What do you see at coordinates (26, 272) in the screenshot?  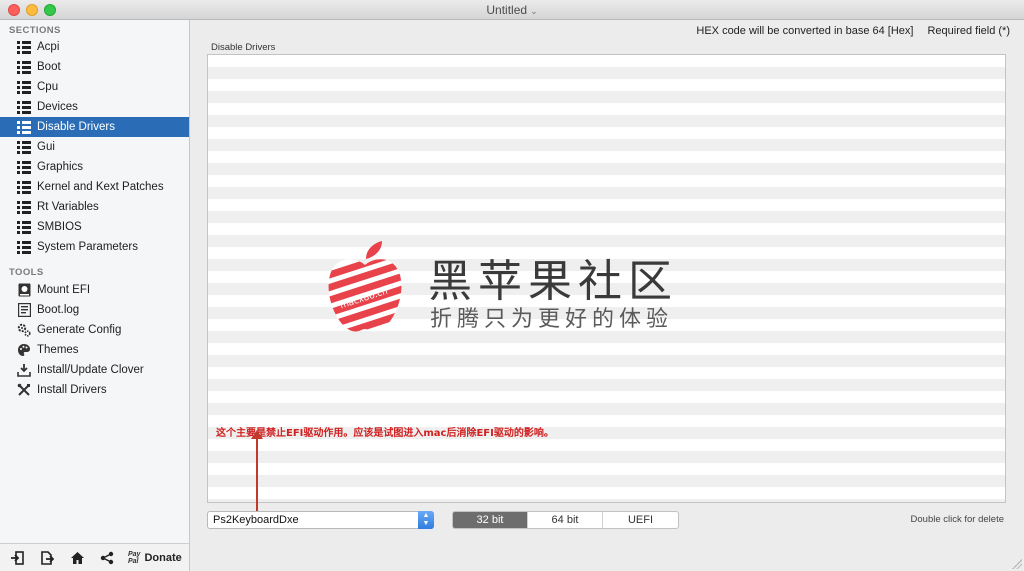 I see `tools-header: TOOLS` at bounding box center [26, 272].